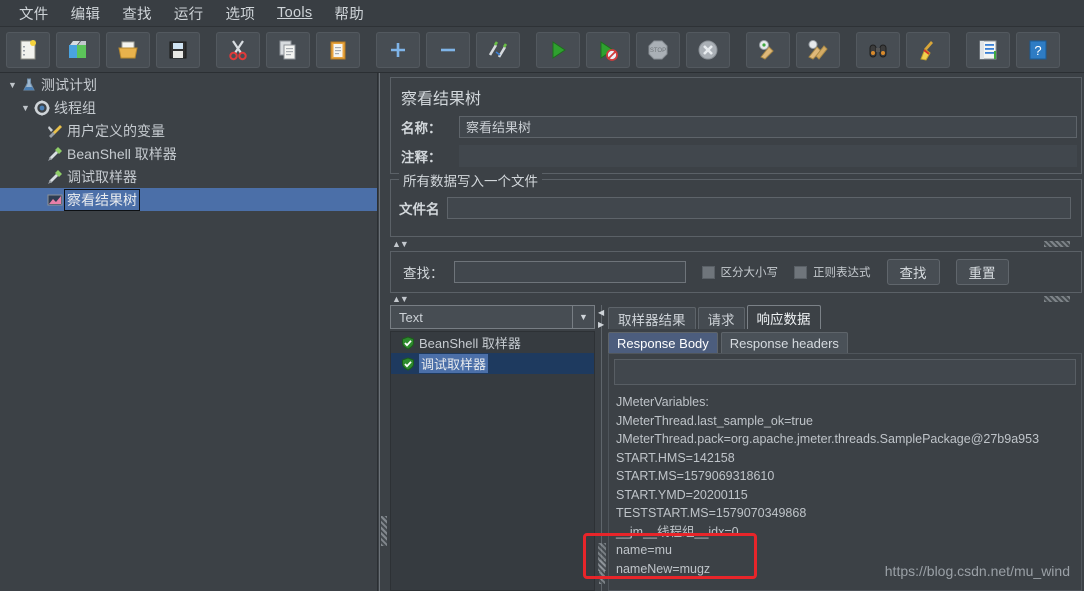 The width and height of the screenshot is (1084, 591). What do you see at coordinates (492, 317) in the screenshot?
I see `renderer-dropdown: Text ▼` at bounding box center [492, 317].